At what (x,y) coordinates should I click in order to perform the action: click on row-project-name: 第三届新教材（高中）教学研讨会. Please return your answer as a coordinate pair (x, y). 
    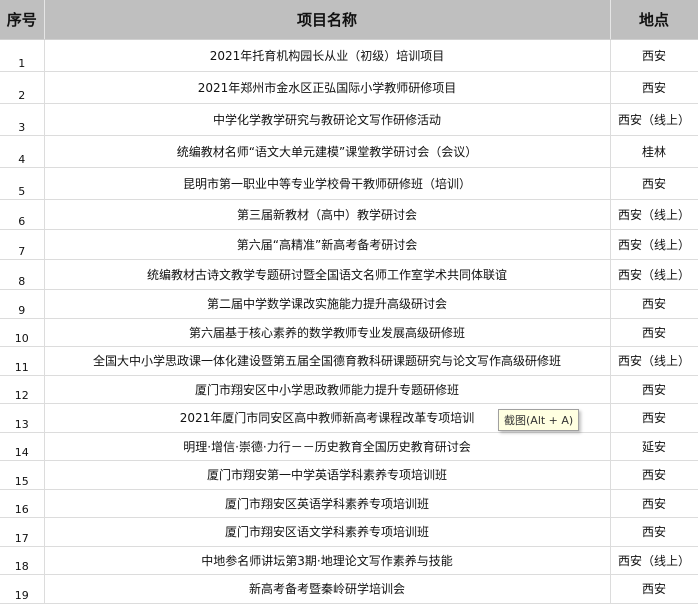
    Looking at the image, I should click on (327, 214).